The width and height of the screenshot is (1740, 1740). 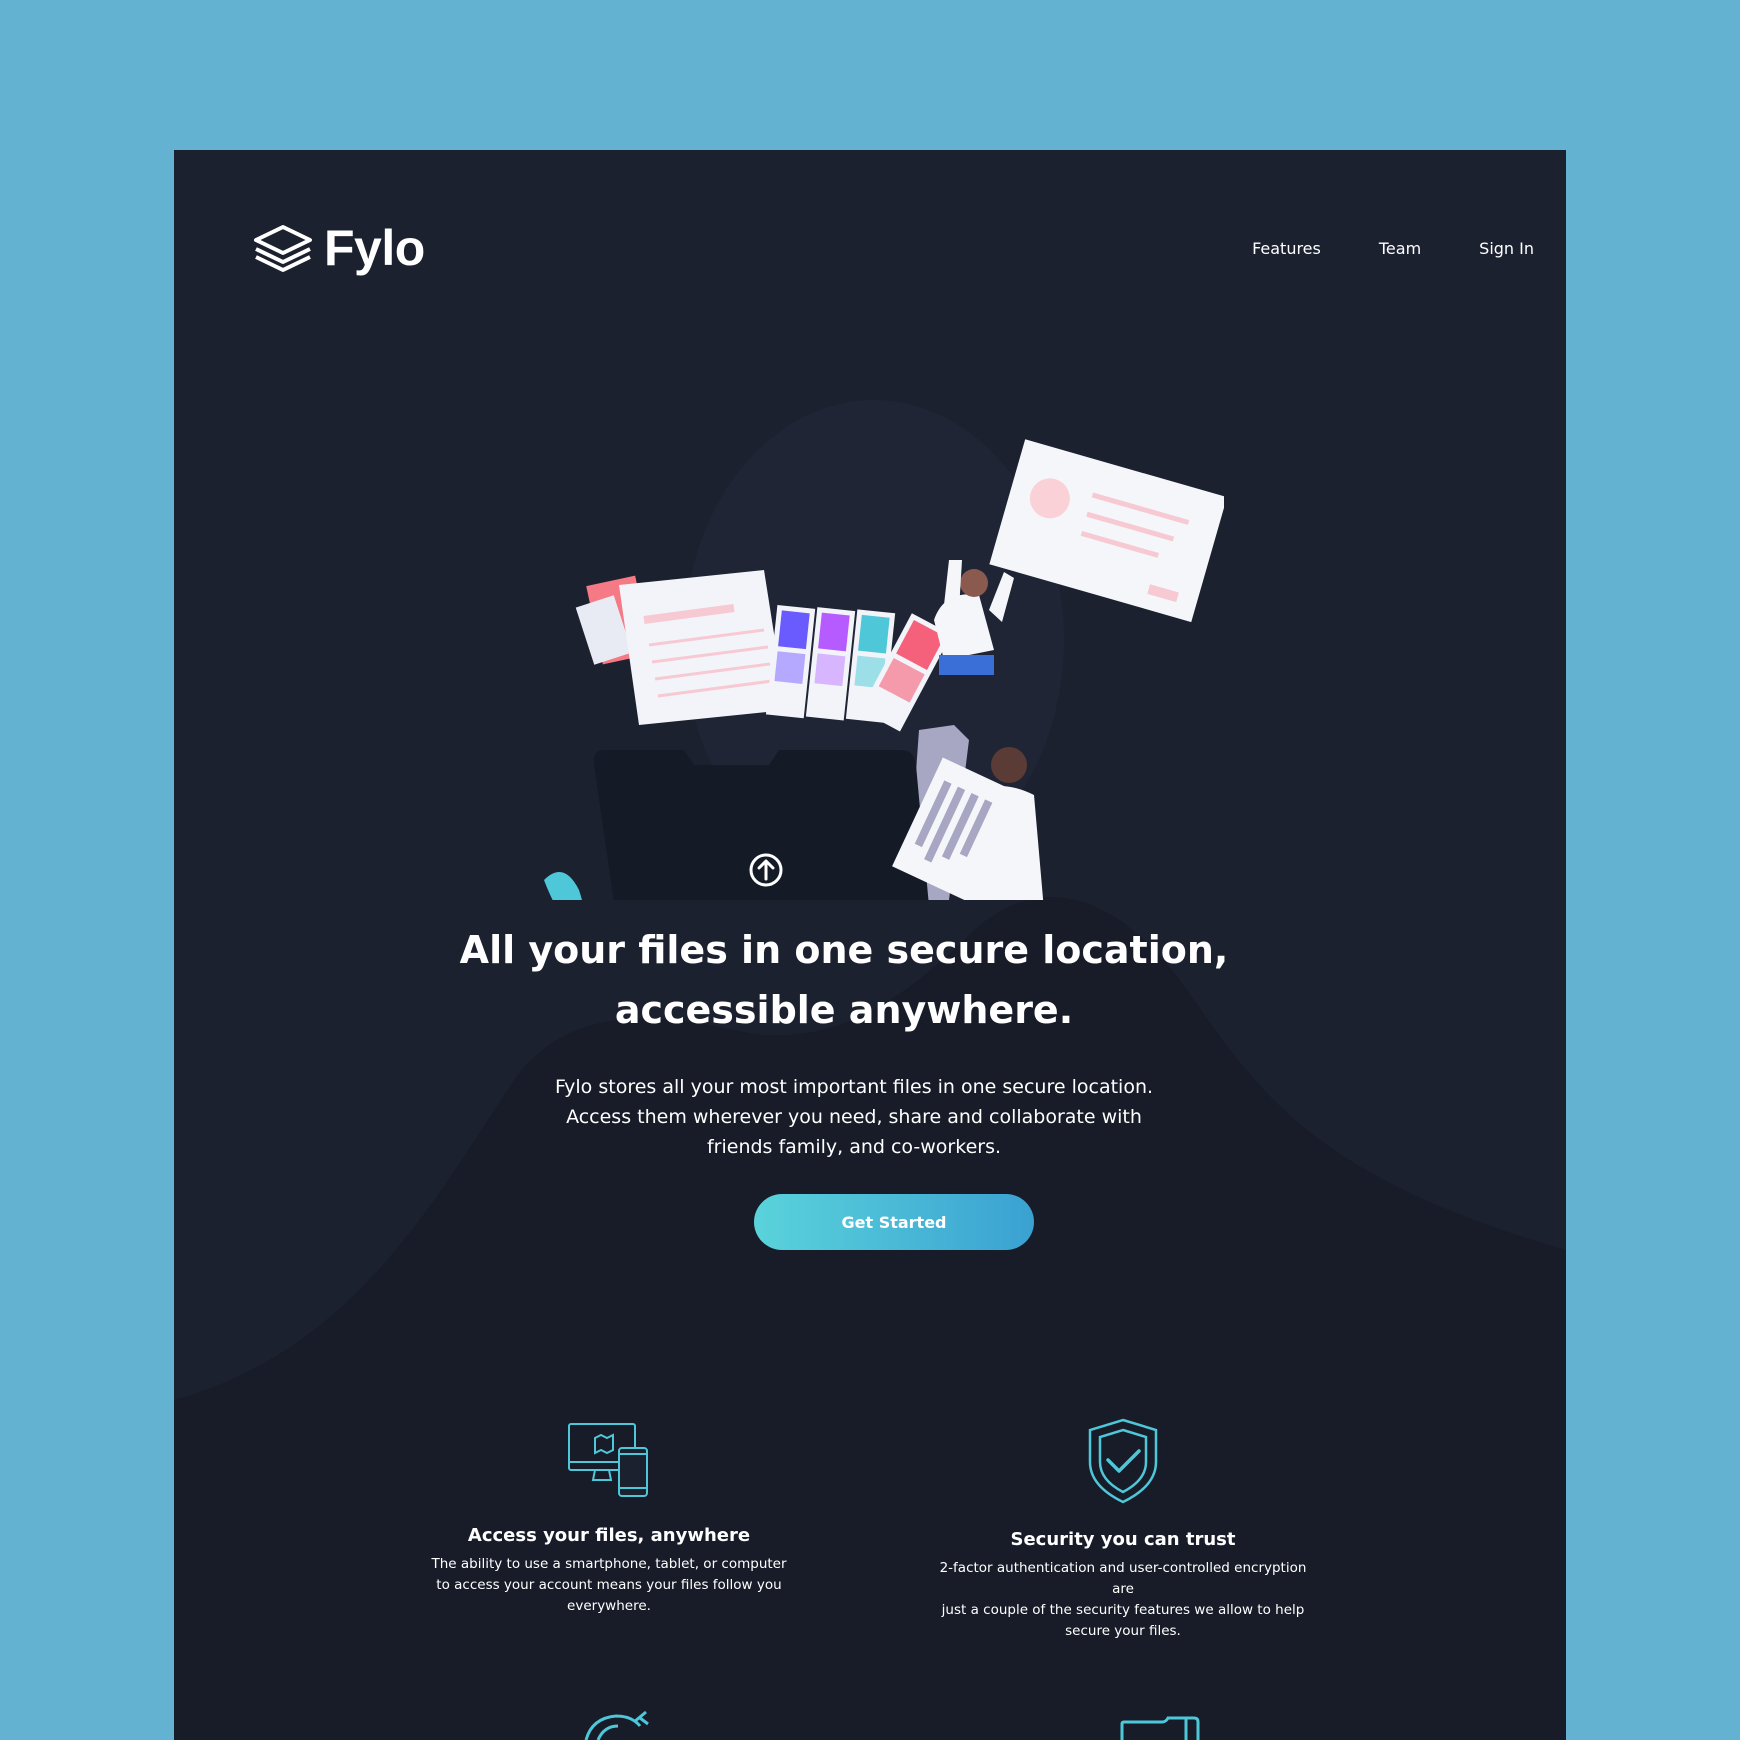 I want to click on nav-link-team: Team, so click(x=1400, y=248).